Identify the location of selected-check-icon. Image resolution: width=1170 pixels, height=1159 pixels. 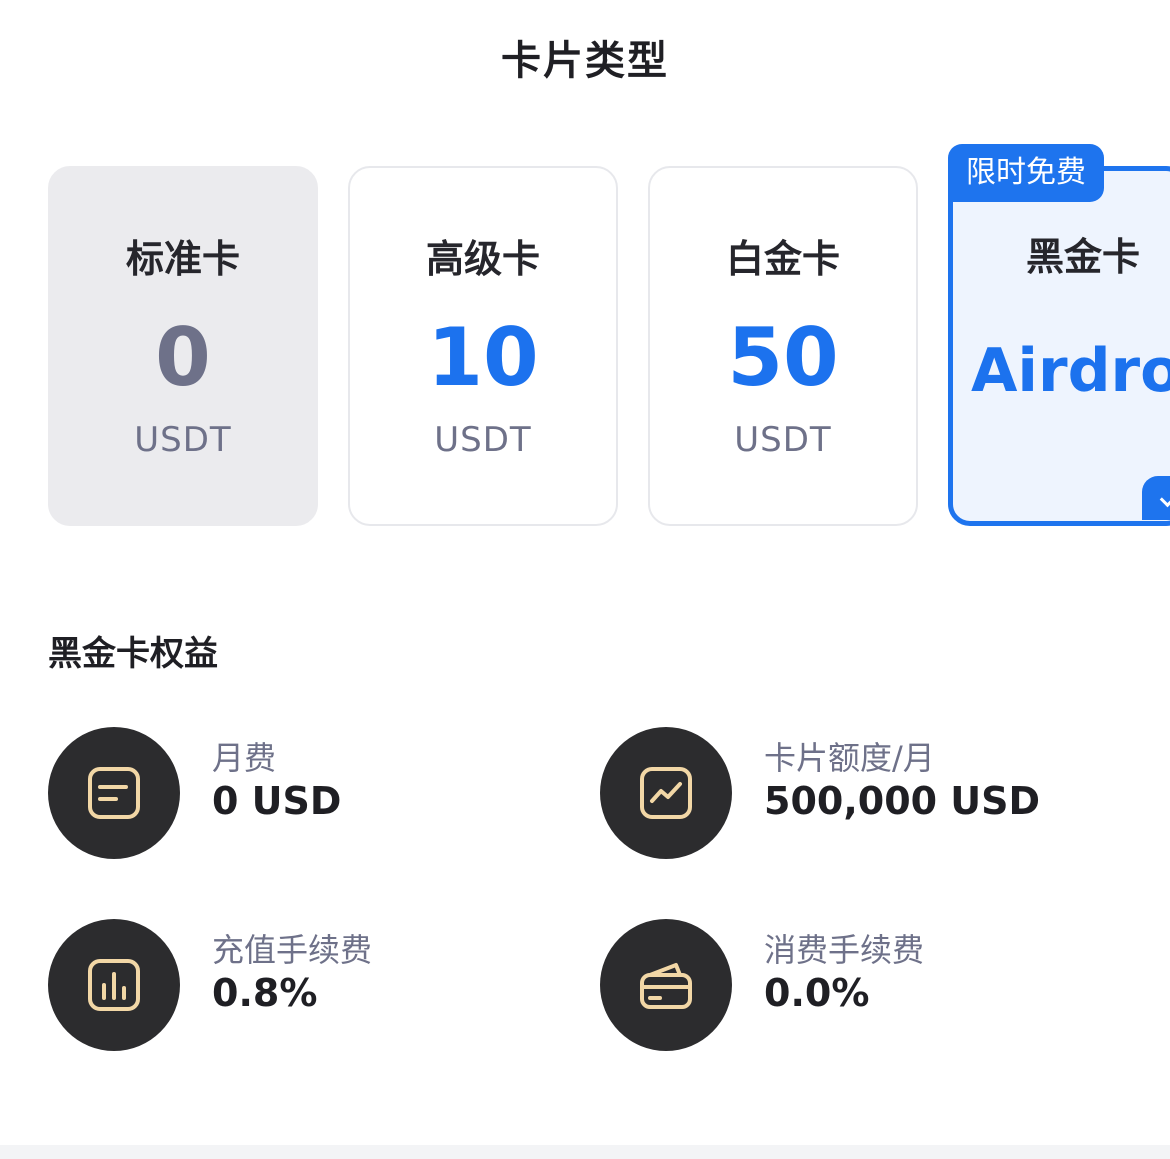
(1156, 498).